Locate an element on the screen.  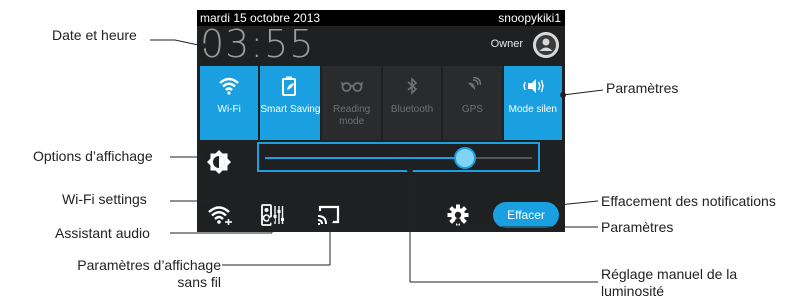
gps-icon is located at coordinates (472, 86).